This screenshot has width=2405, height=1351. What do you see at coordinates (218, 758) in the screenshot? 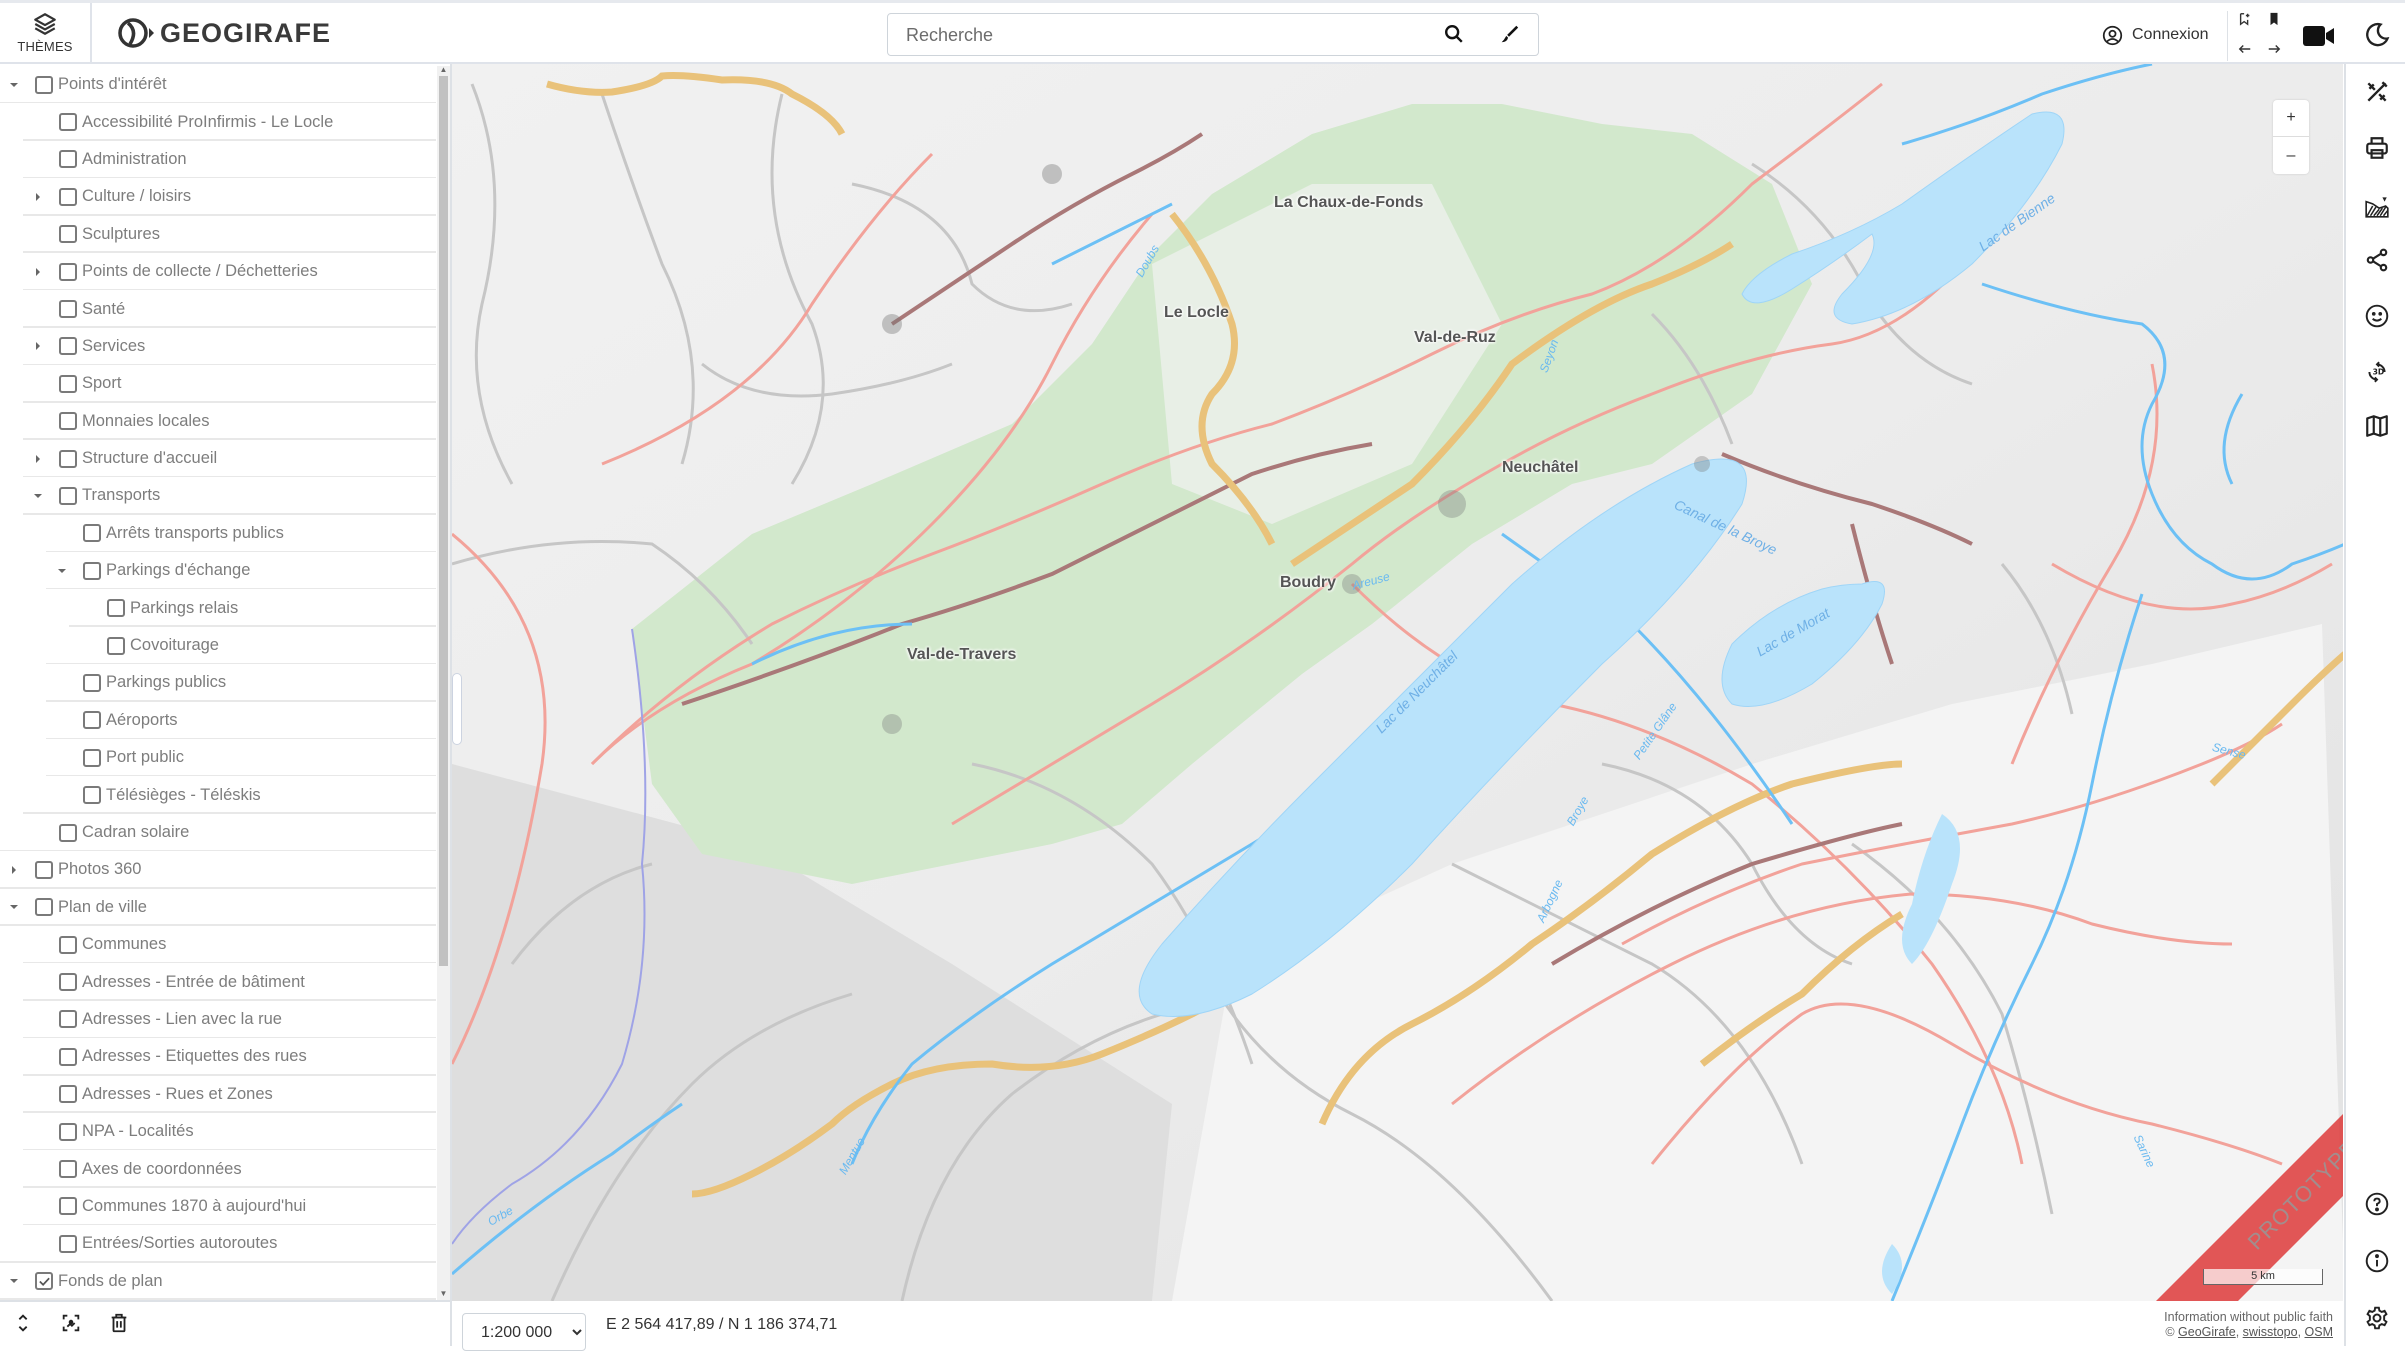
I see `layer-tree-item: Port public` at bounding box center [218, 758].